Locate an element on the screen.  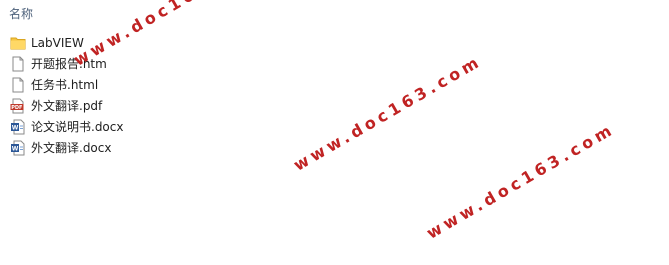
pdf-file-icon: PDF is located at coordinates (18, 106).